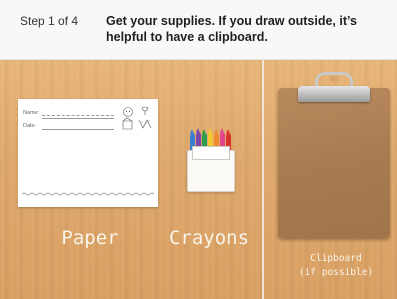  Describe the element at coordinates (88, 153) in the screenshot. I see `paper-image: Name: Date:` at that location.